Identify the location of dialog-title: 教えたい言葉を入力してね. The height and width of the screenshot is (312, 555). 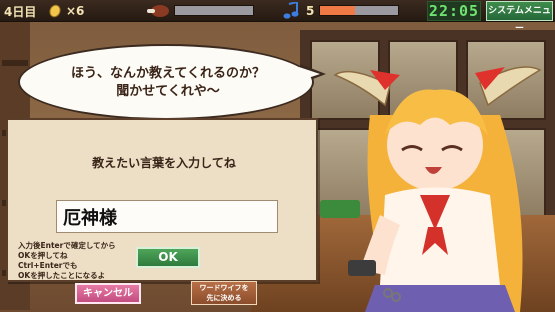
(164, 163).